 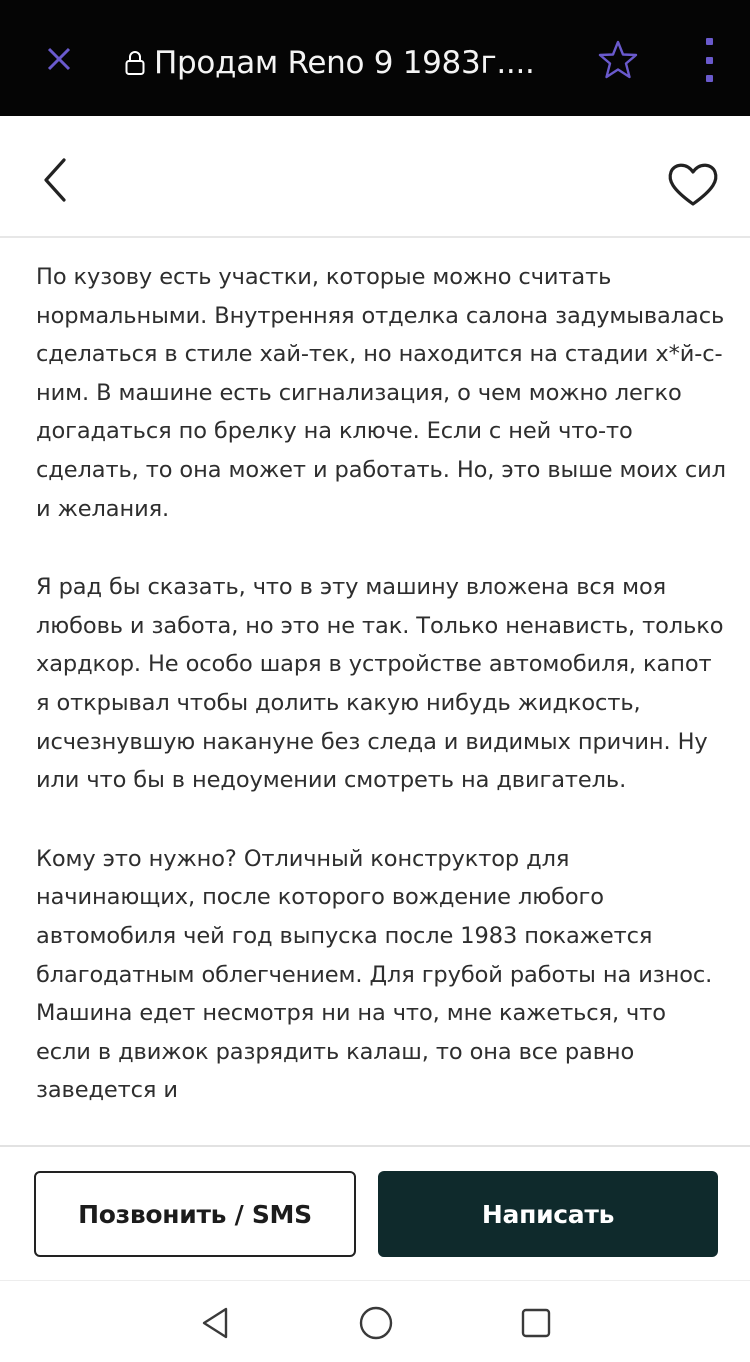 I want to click on system-recent-apps-button, so click(x=536, y=1323).